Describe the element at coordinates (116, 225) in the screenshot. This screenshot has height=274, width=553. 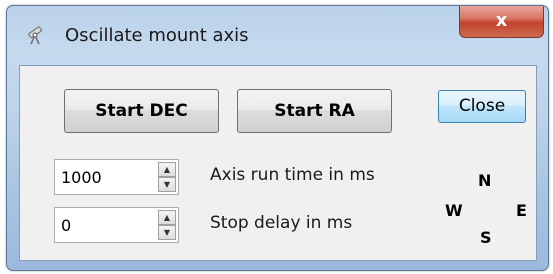
I see `stop-delay-input: 0 ▲ ▼` at that location.